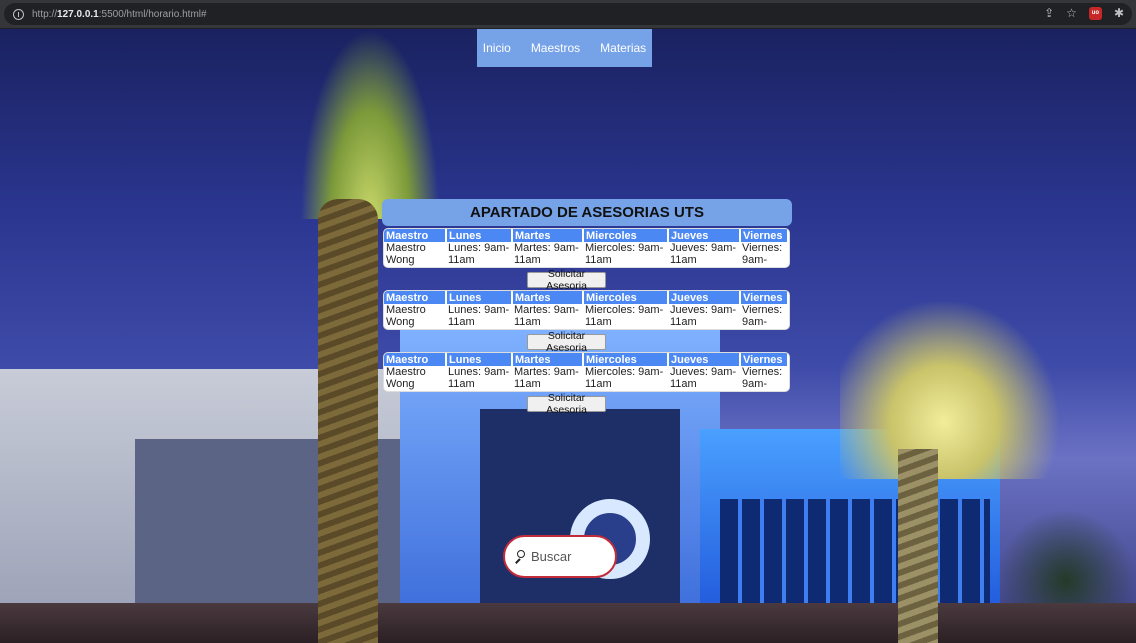  What do you see at coordinates (18, 14) in the screenshot?
I see `info-icon` at bounding box center [18, 14].